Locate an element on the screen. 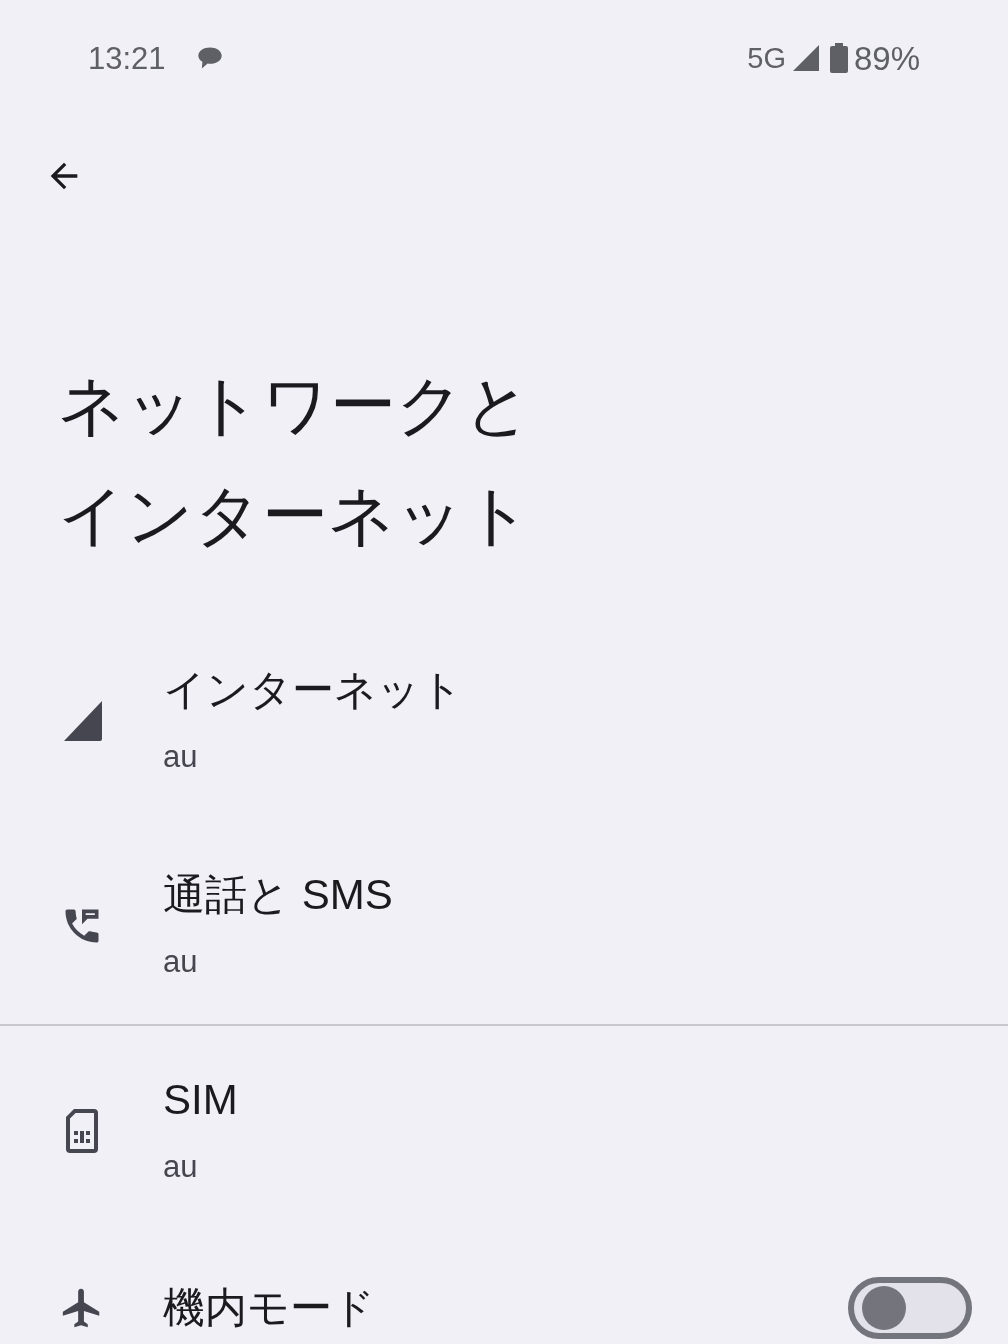  clock: 13:21 is located at coordinates (127, 58).